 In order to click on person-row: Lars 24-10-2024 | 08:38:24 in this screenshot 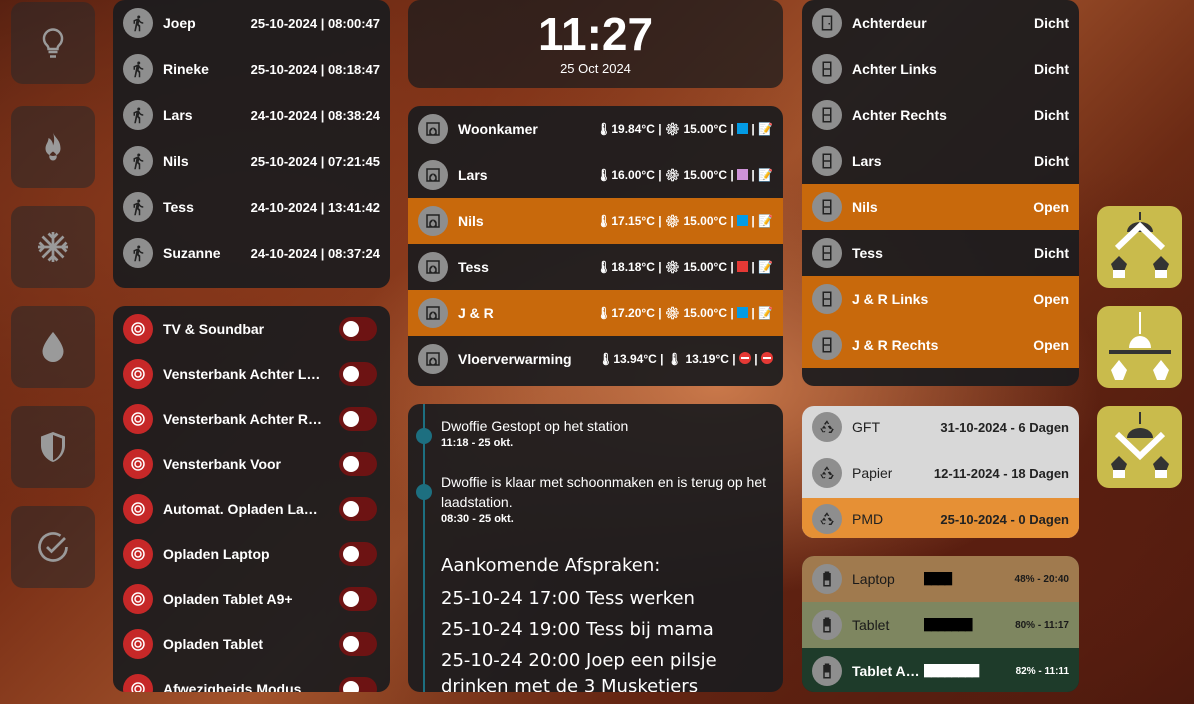, I will do `click(251, 115)`.